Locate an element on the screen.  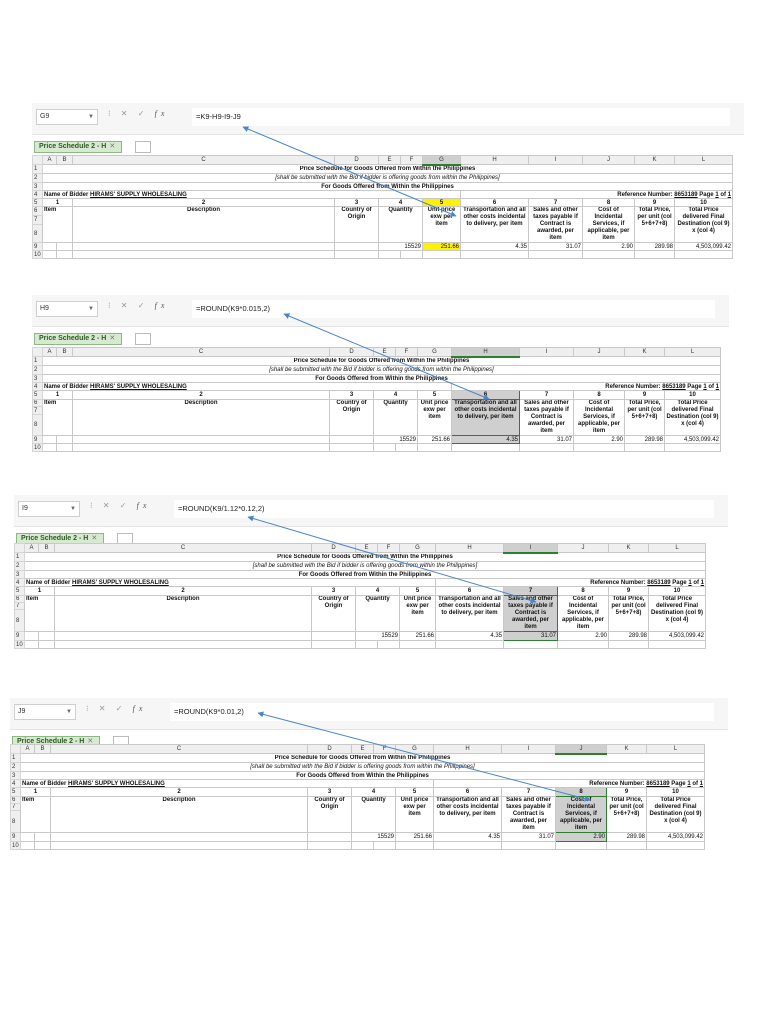
row-header: 8 is located at coordinates (19, 620).